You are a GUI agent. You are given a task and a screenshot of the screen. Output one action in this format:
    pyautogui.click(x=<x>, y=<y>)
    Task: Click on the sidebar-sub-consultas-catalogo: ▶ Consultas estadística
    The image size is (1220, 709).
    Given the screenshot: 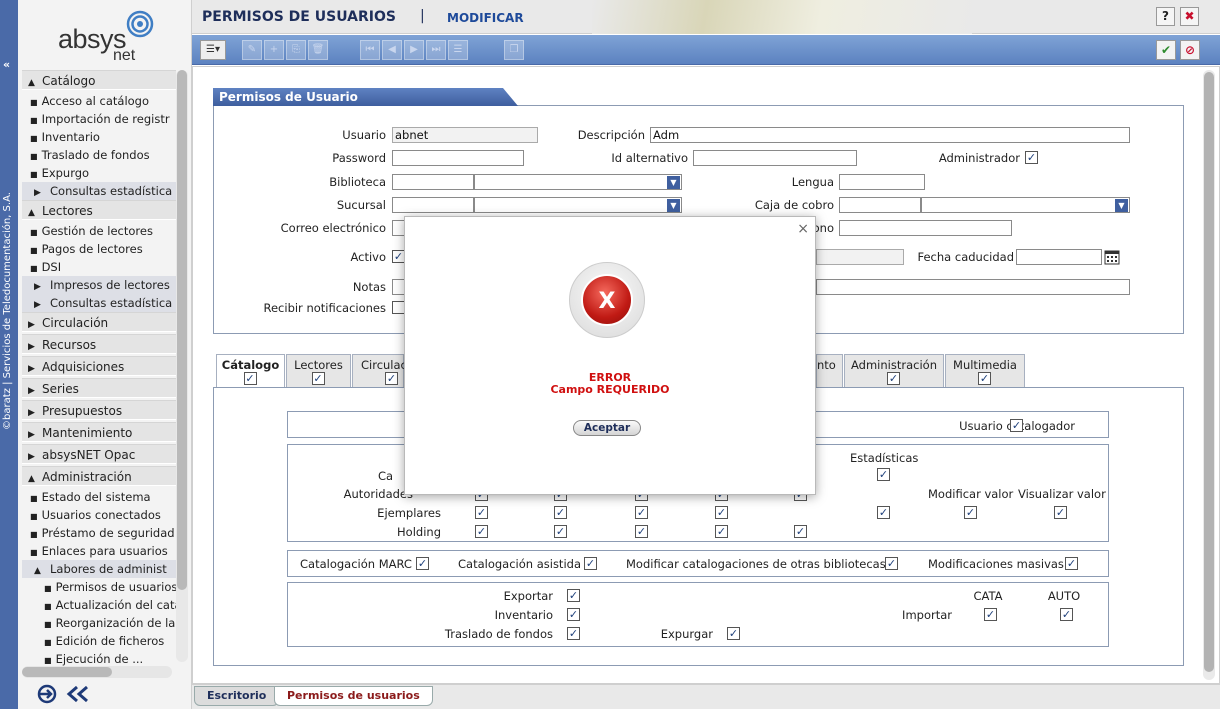 What is the action you would take?
    pyautogui.click(x=99, y=191)
    